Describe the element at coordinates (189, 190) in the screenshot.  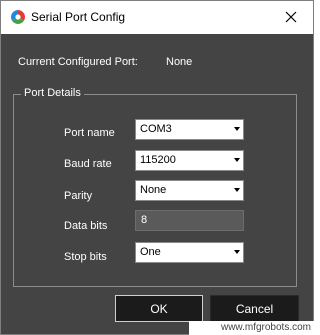
I see `parity-select: None` at that location.